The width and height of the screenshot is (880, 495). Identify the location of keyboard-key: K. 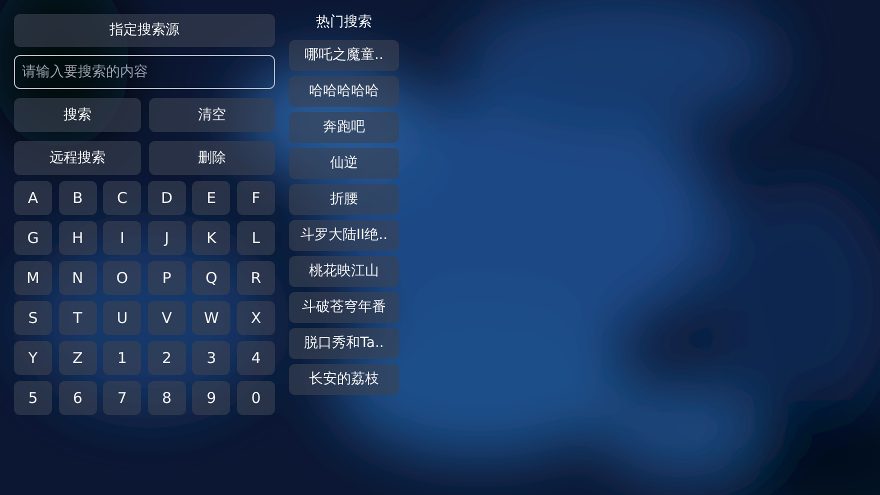
(211, 238).